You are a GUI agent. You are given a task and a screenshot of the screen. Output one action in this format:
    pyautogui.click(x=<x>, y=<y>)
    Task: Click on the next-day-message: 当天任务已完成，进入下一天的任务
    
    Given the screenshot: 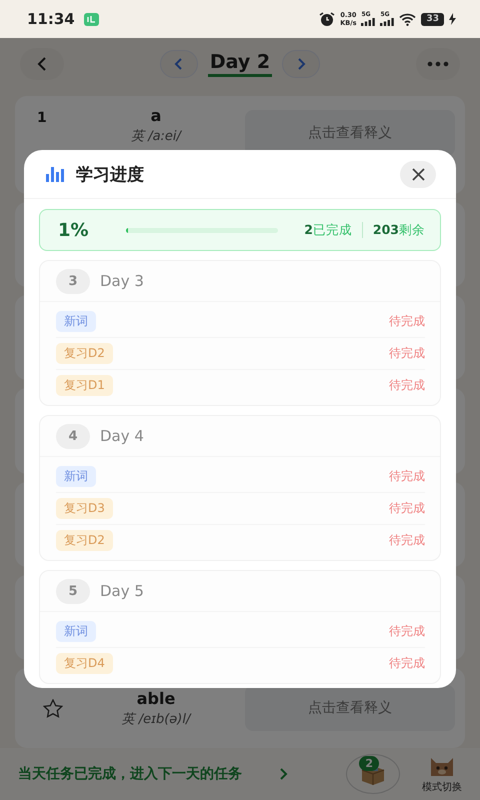 What is the action you would take?
    pyautogui.click(x=145, y=774)
    